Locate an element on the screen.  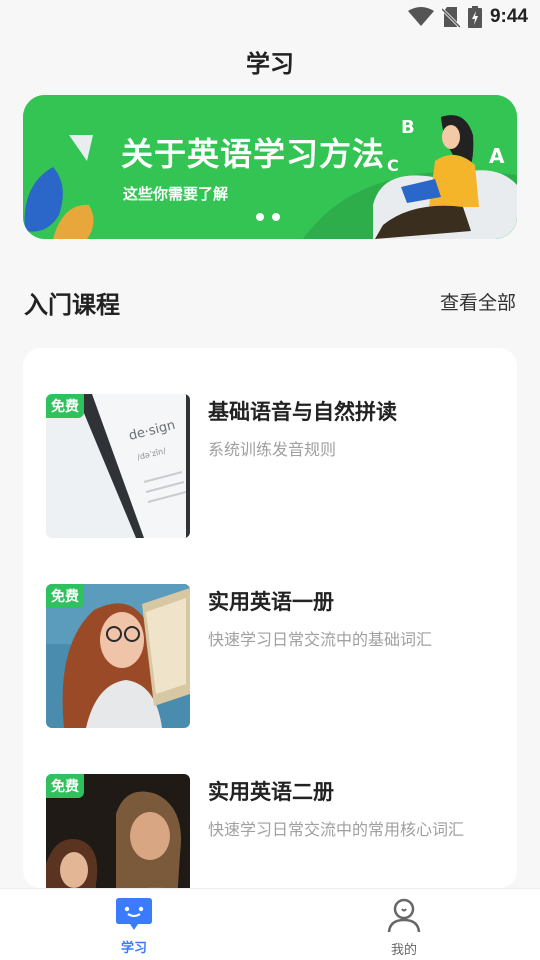
user-profile-icon is located at coordinates (404, 915).